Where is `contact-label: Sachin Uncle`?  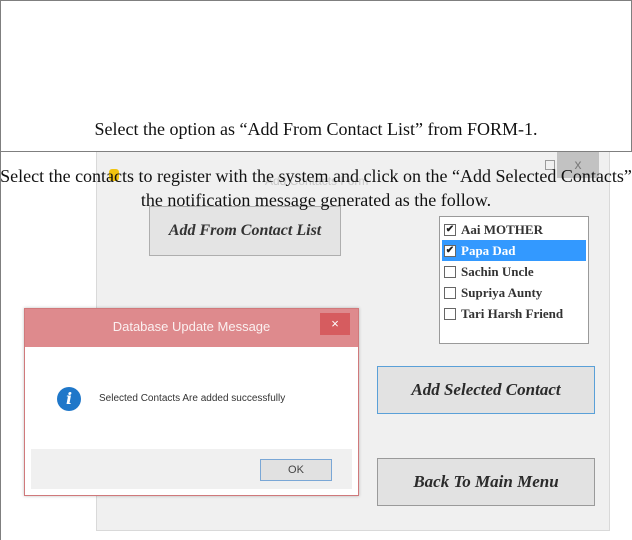 contact-label: Sachin Uncle is located at coordinates (497, 271).